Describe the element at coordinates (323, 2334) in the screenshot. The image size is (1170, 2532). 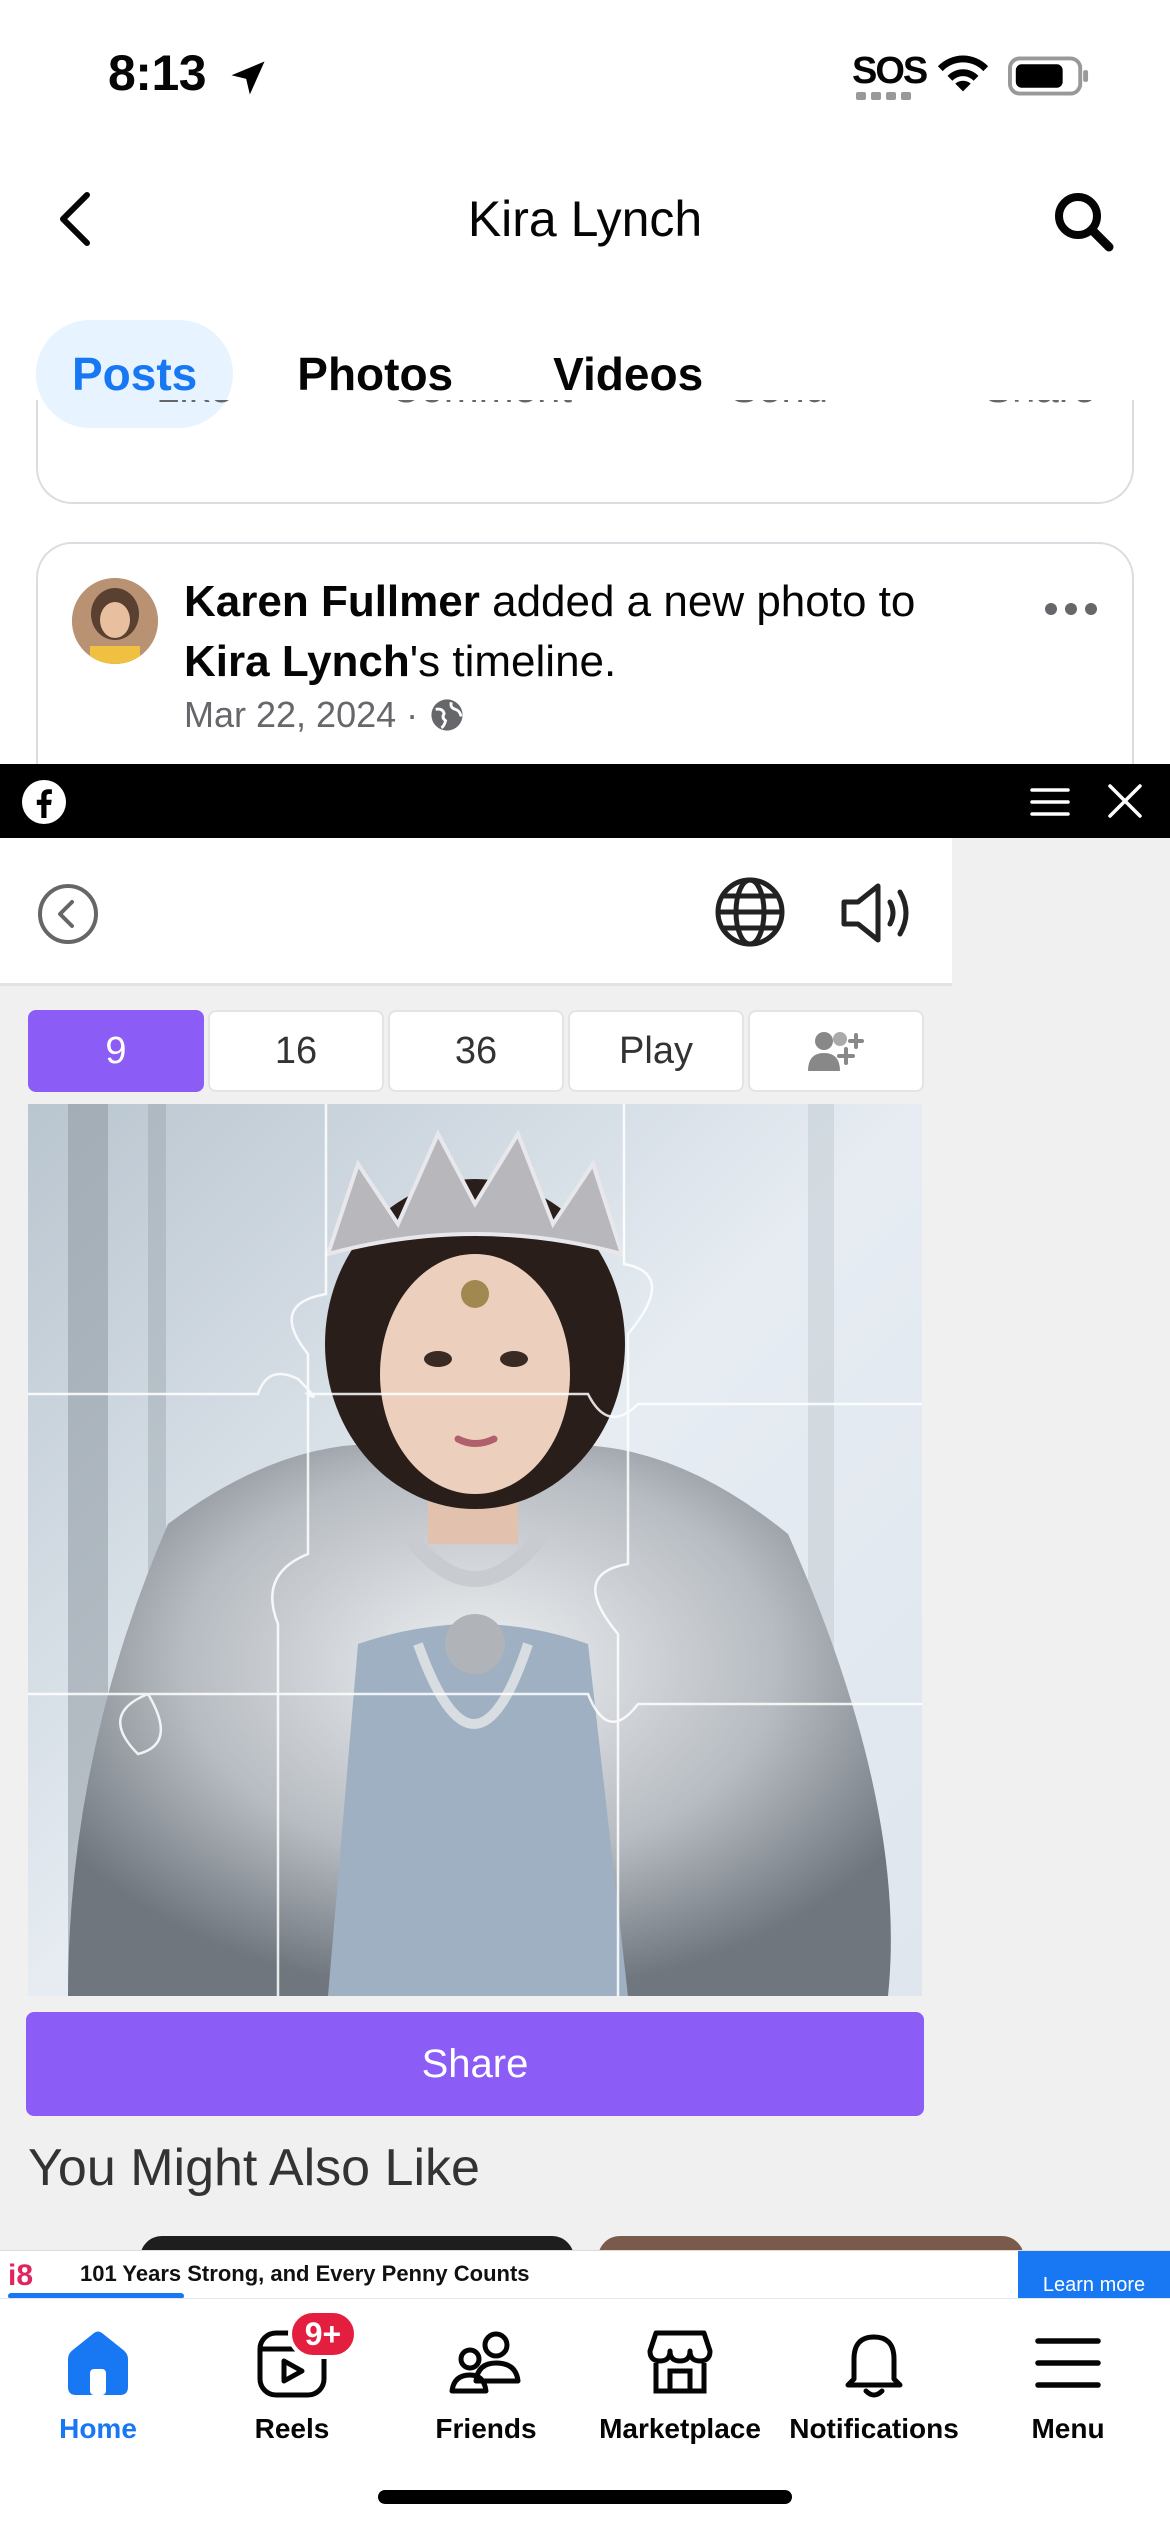
I see `reels-badge: 9+` at that location.